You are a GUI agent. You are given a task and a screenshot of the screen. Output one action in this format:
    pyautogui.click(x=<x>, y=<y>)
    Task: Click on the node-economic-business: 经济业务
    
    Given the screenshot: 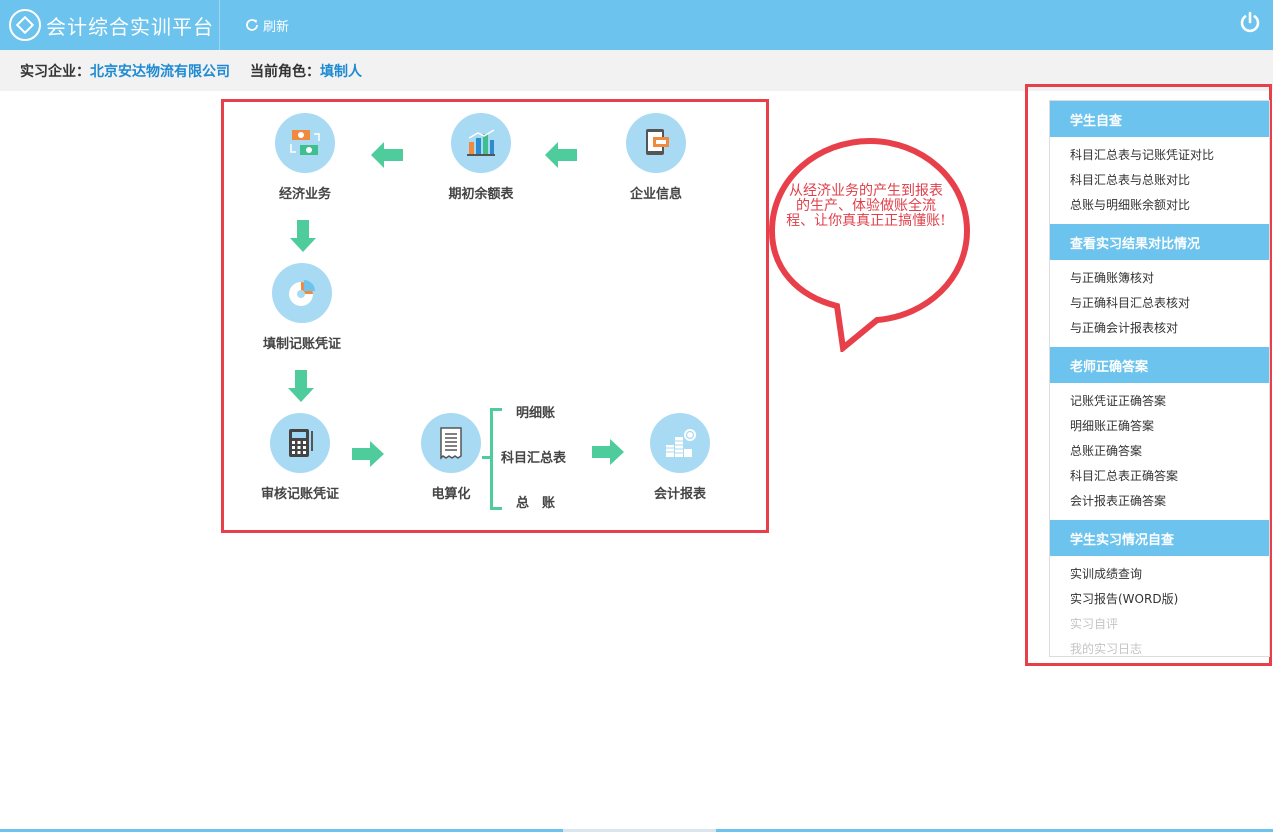 What is the action you would take?
    pyautogui.click(x=305, y=157)
    